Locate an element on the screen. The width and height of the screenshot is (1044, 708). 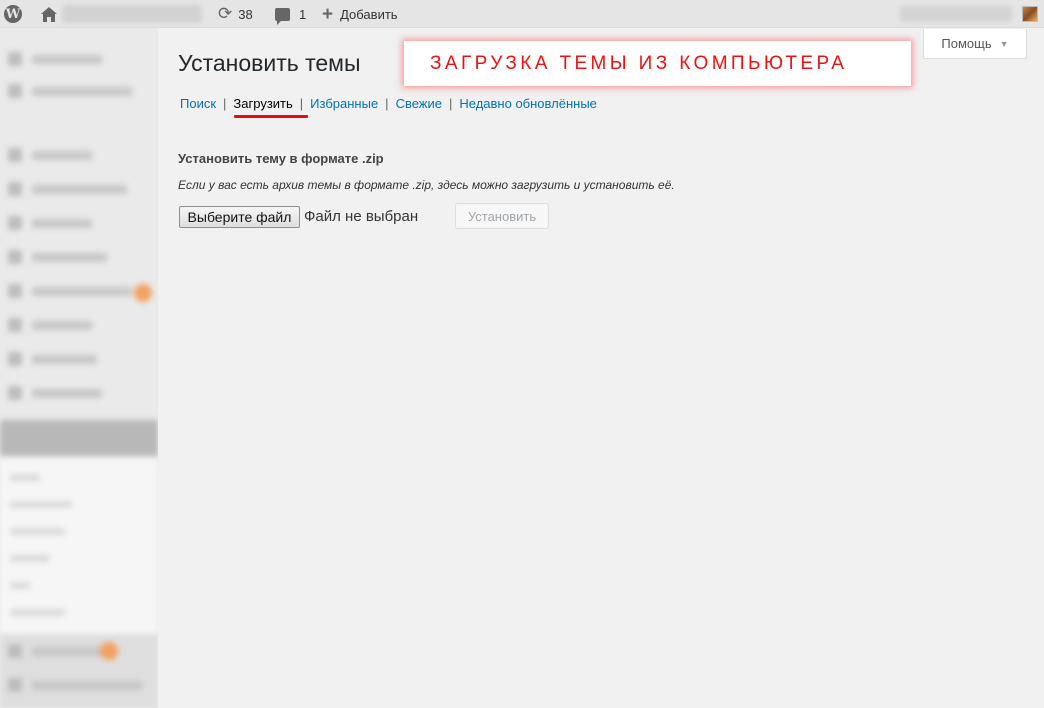
annotation-callout: ЗАГРУЗКА ТЕМЫ ИЗ КОМПЬЮТЕРА is located at coordinates (657, 63).